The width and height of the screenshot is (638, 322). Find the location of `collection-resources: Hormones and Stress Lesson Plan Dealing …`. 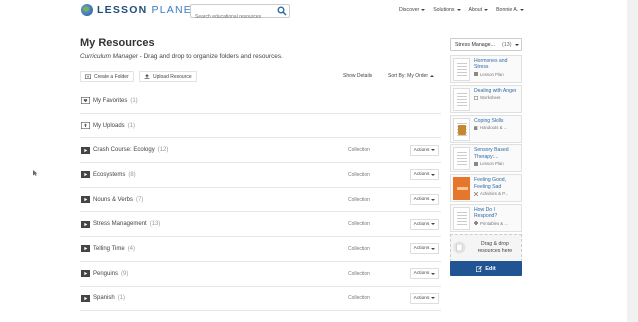

collection-resources: Hormones and Stress Lesson Plan Dealing … is located at coordinates (486, 158).